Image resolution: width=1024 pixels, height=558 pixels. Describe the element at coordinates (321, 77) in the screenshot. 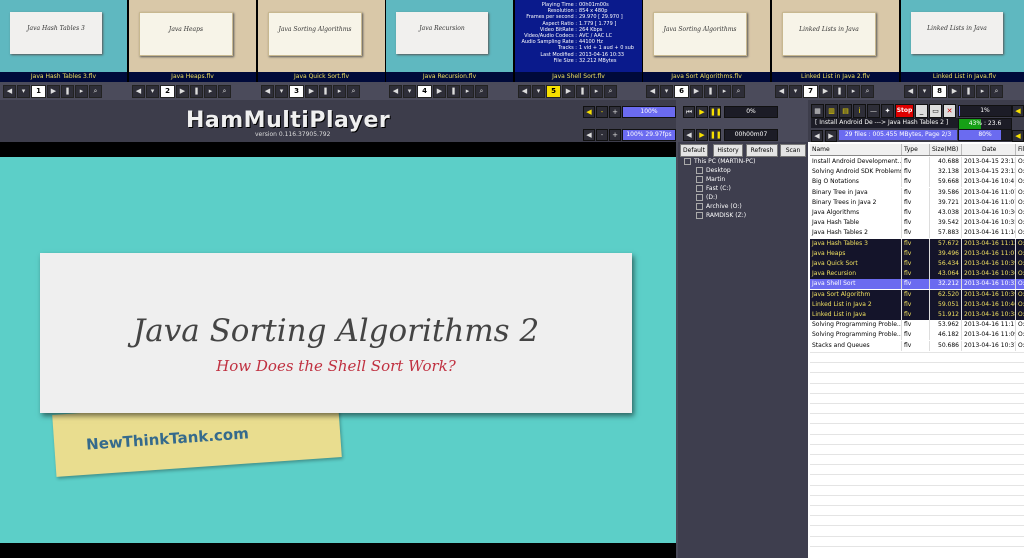

I see `thumbnail-label-3: Java Quick Sort.flv` at that location.